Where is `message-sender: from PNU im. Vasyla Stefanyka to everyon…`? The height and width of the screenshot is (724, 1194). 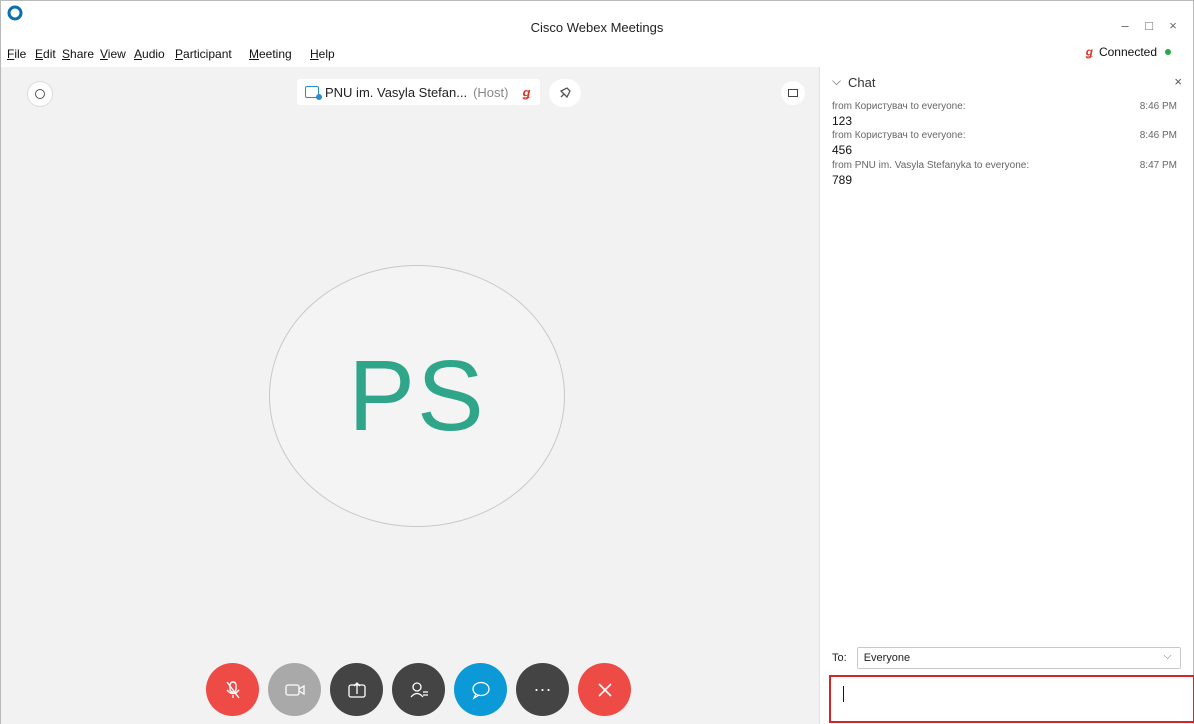
message-sender: from PNU im. Vasyla Stefanyka to everyon… is located at coordinates (931, 165).